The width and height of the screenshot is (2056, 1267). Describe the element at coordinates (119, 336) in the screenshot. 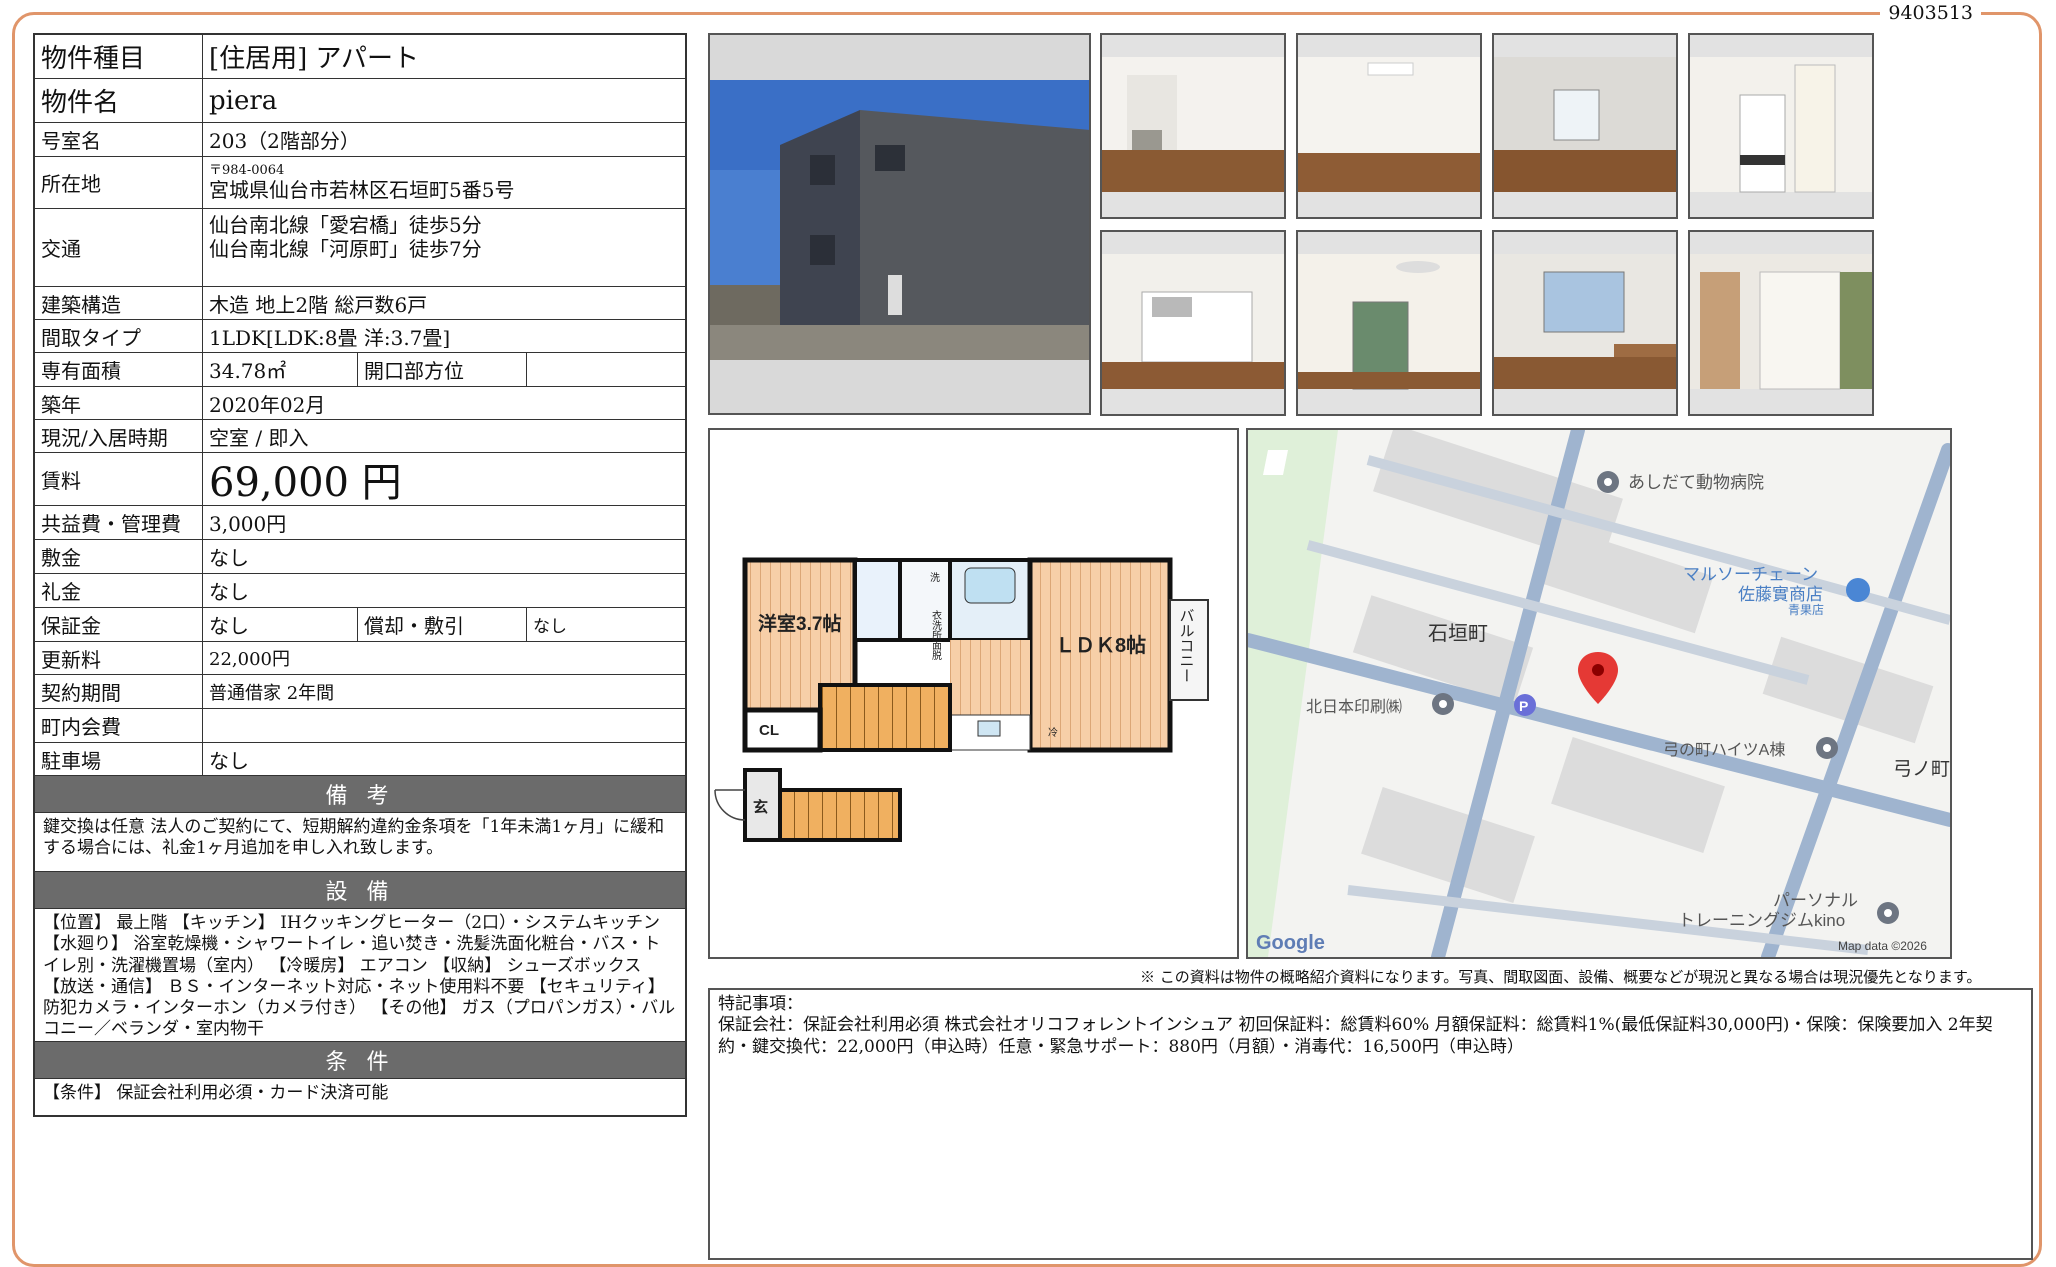

I see `layout-label: 間取タイプ` at that location.